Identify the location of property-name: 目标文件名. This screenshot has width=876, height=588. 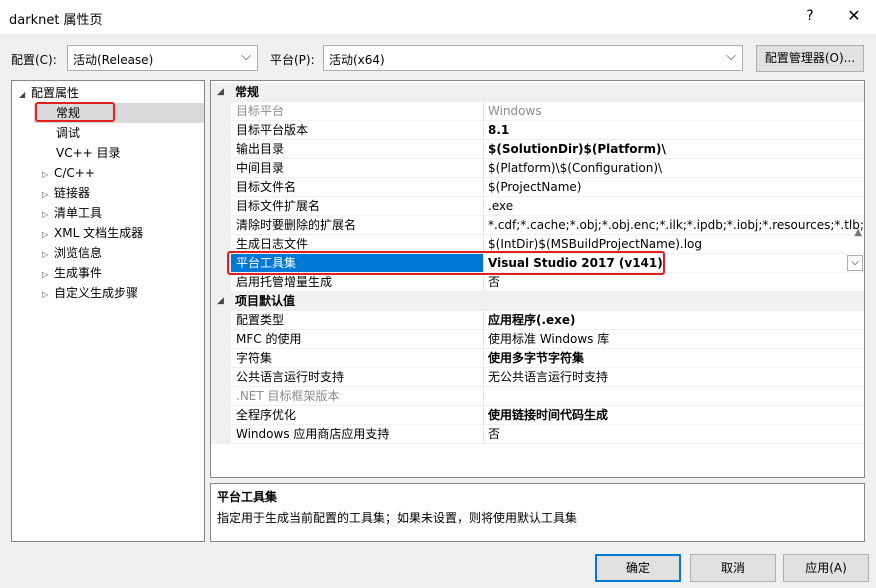
(357, 187).